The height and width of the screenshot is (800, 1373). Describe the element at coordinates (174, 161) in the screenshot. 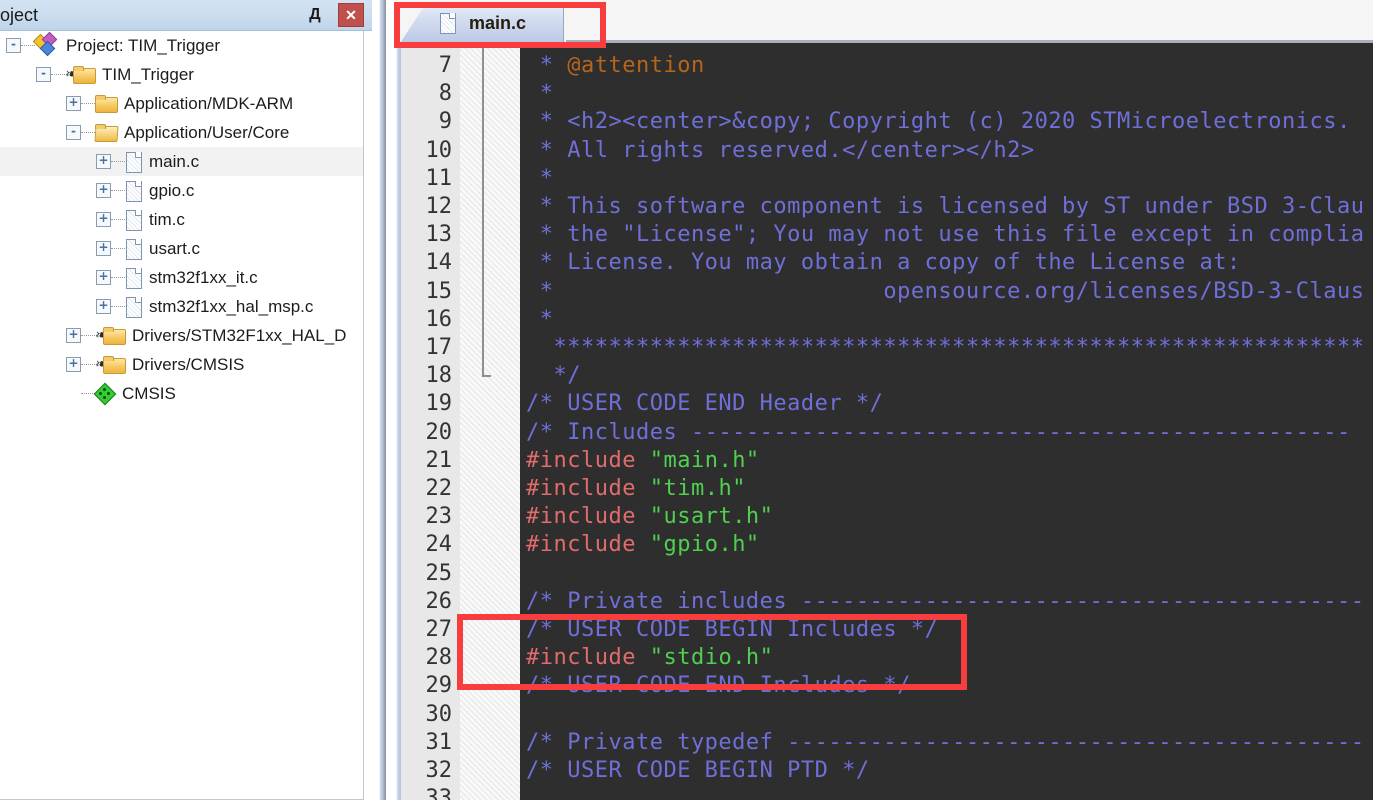

I see `tree-item-label: main.c` at that location.